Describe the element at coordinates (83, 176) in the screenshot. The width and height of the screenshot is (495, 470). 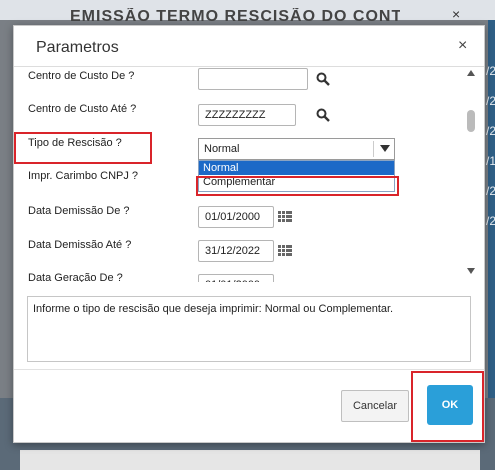
I see `field-label-impr-carimbo-cnpj: Impr. Carimbo CNPJ ?` at that location.